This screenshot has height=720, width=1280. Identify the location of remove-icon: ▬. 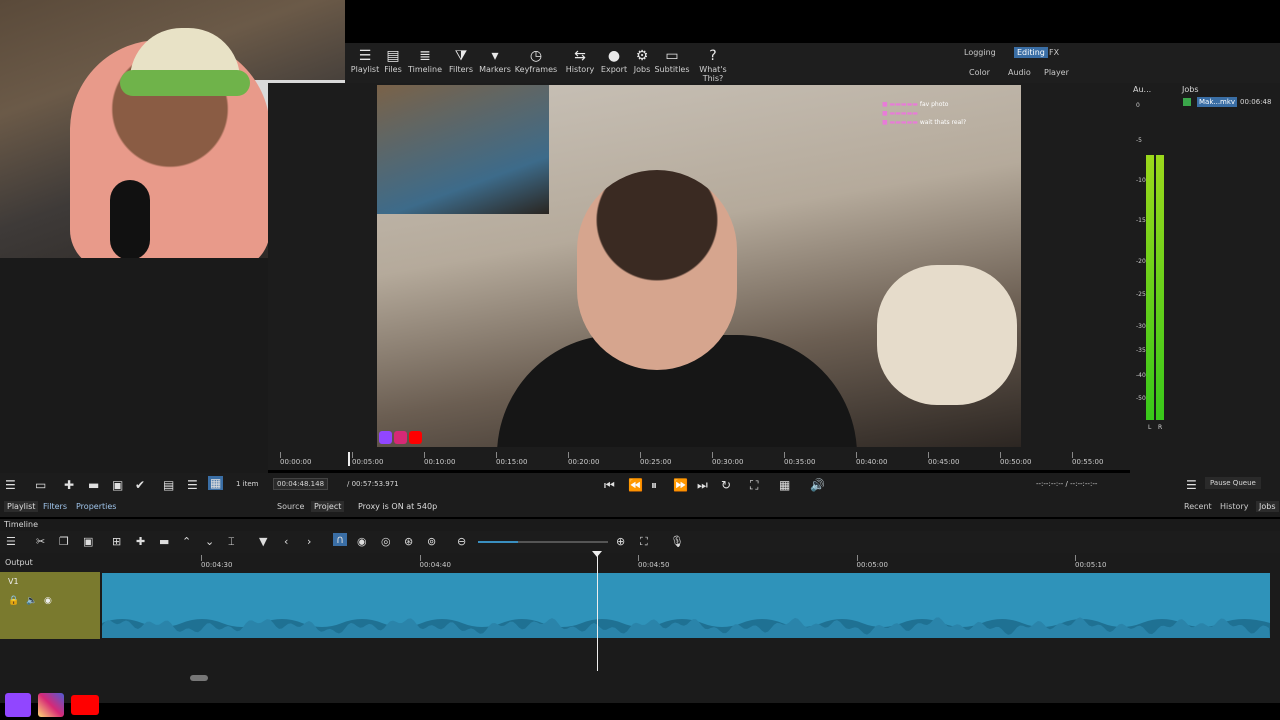
(93, 485).